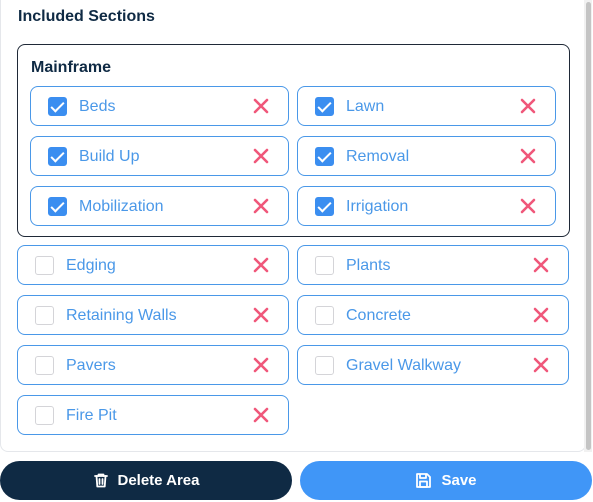 The width and height of the screenshot is (593, 502). I want to click on section-chip-removal: Removal, so click(426, 156).